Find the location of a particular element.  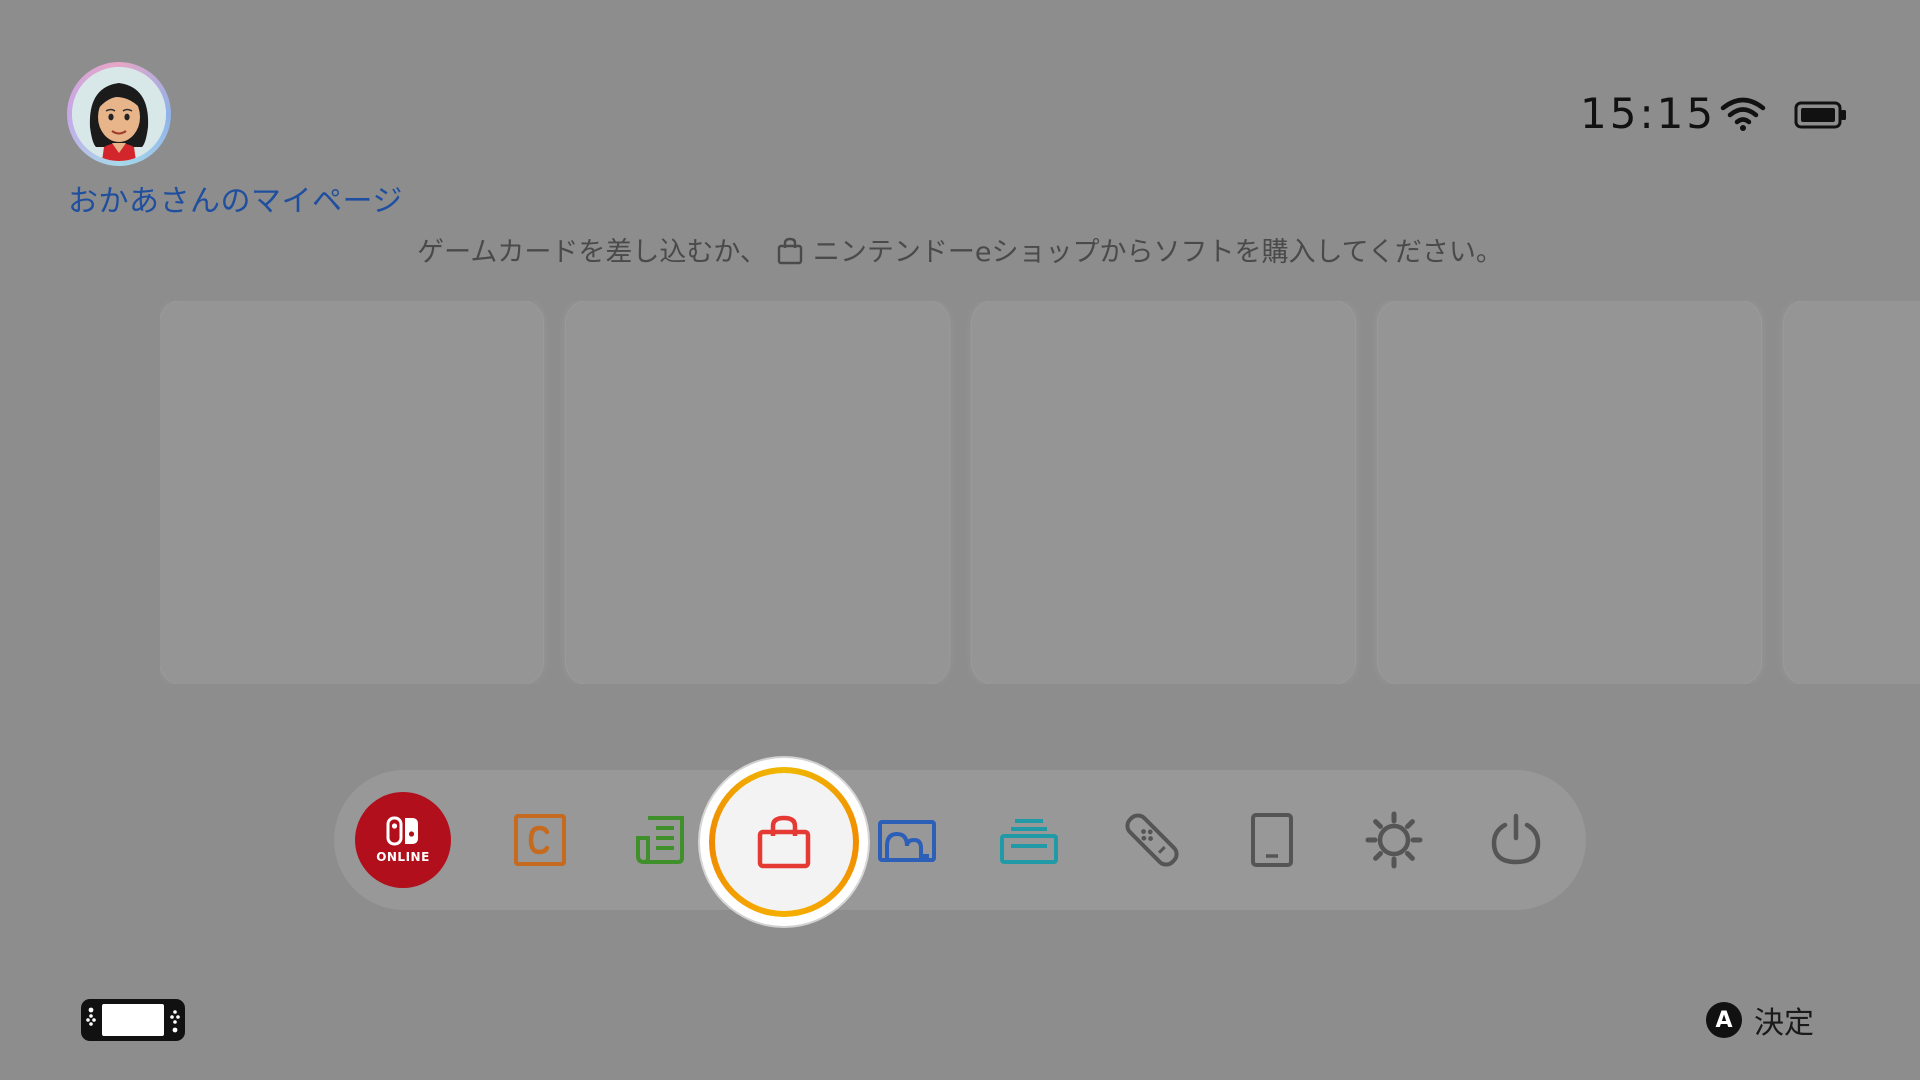

joycon-icon is located at coordinates (1152, 840).